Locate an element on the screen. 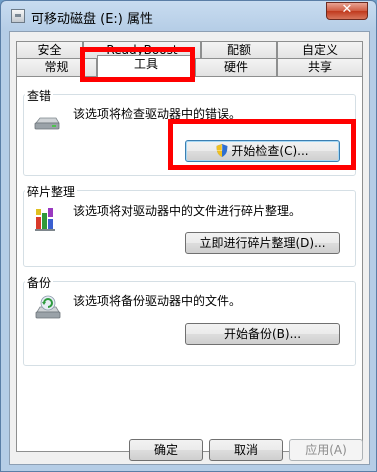 The height and width of the screenshot is (472, 377). backup-label: 备份 is located at coordinates (39, 282).